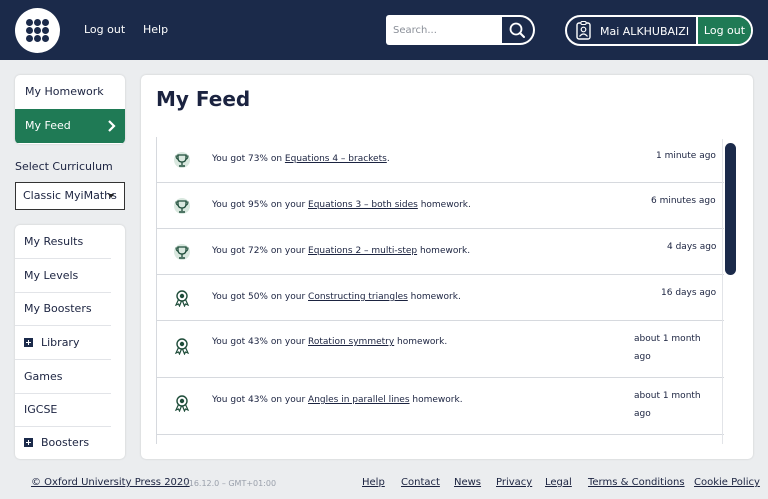  What do you see at coordinates (388, 159) in the screenshot?
I see `feed-text-suffix: .` at bounding box center [388, 159].